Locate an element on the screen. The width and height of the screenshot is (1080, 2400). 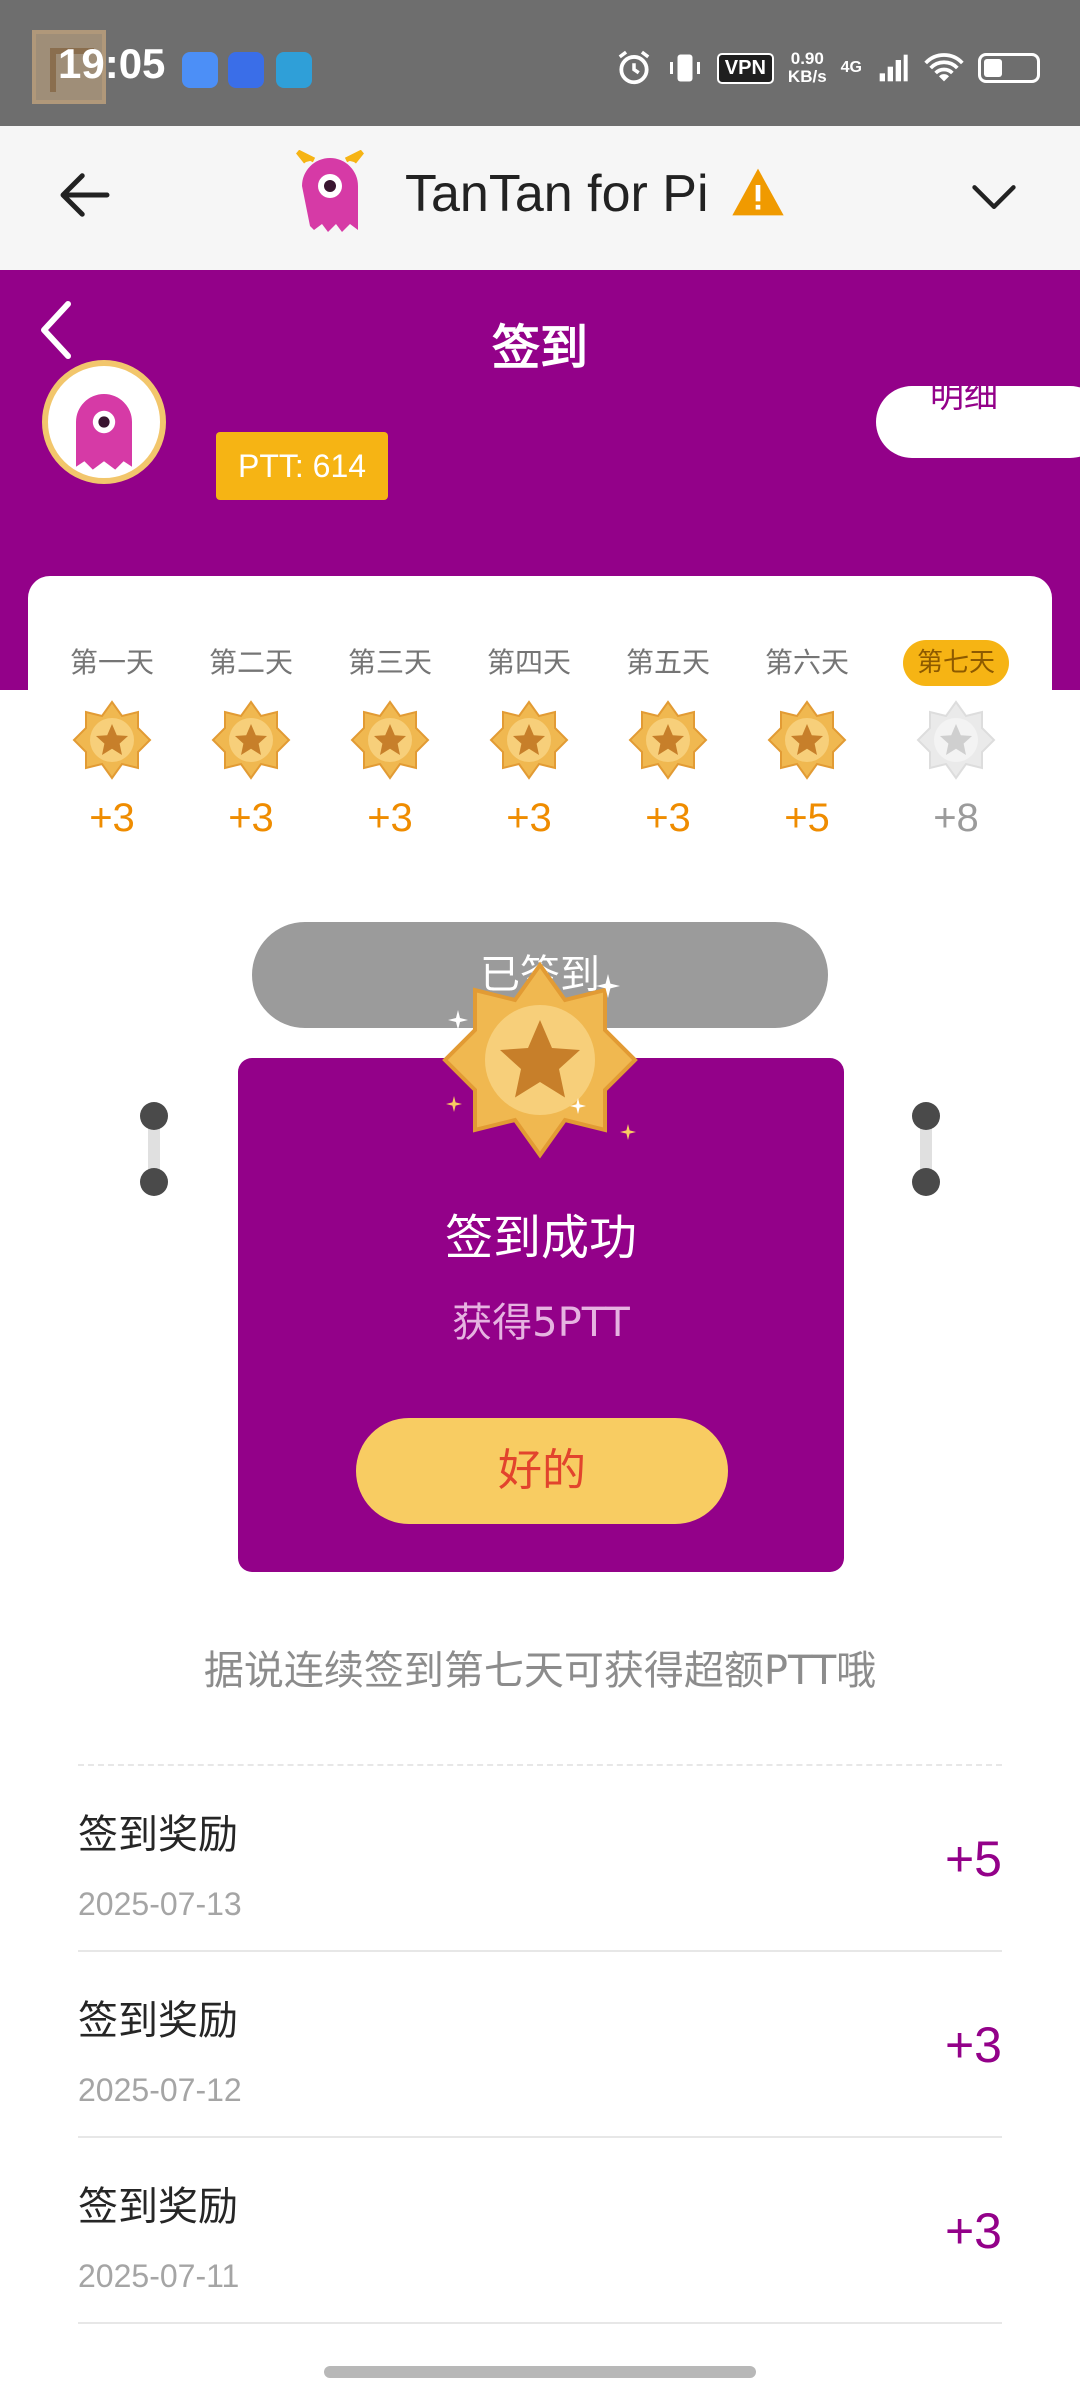
day-label: 第三天 is located at coordinates (389, 662).